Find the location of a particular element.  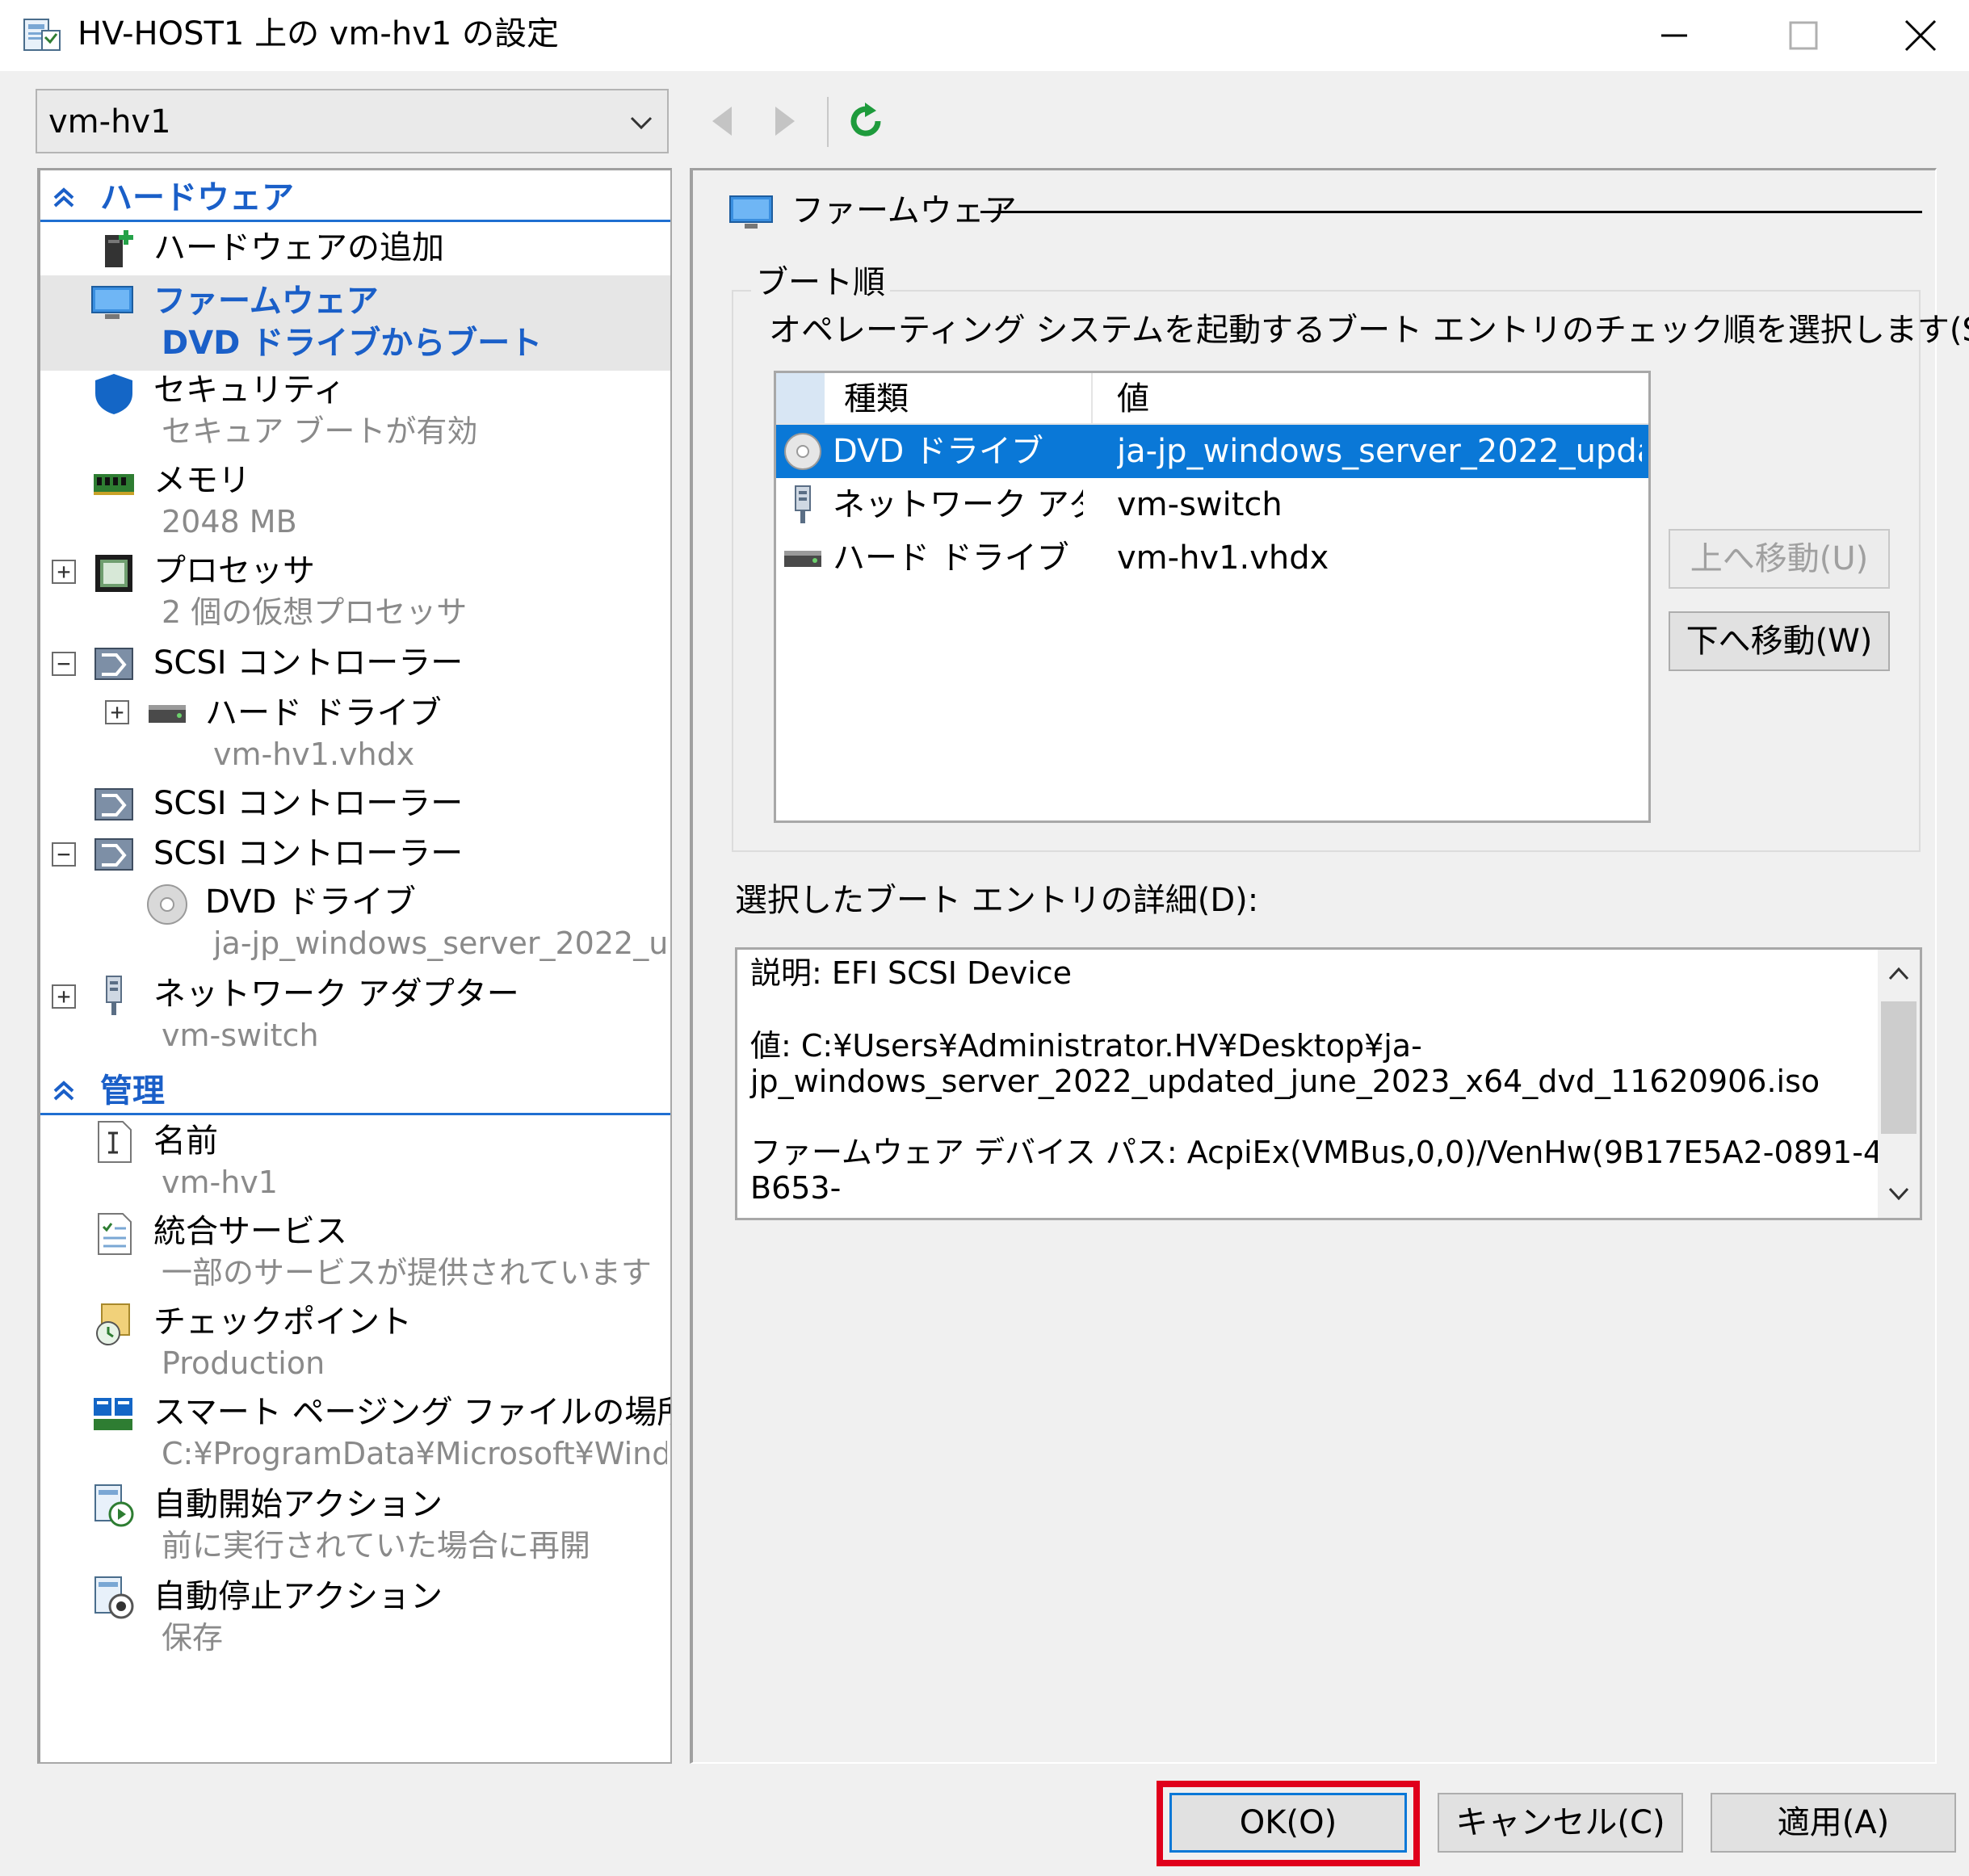

minimize-button is located at coordinates (1674, 35).